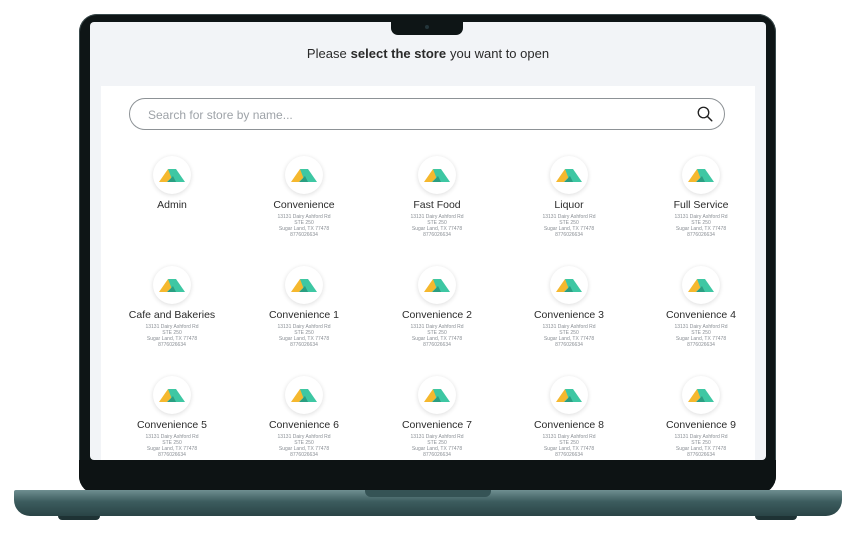 The height and width of the screenshot is (535, 856). I want to click on search-input, so click(413, 115).